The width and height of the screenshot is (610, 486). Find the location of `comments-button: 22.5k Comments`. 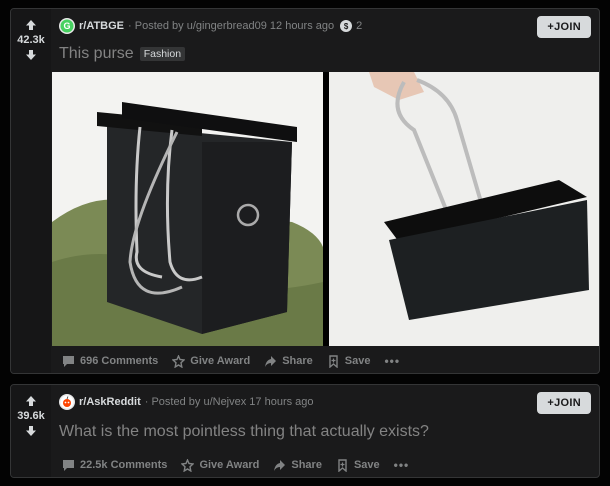

comments-button: 22.5k Comments is located at coordinates (114, 465).